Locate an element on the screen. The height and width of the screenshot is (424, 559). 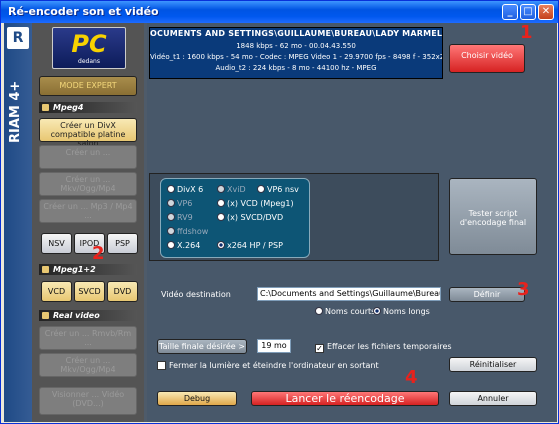
checkbox-label: Effacer les fichiers temporaires is located at coordinates (389, 346).